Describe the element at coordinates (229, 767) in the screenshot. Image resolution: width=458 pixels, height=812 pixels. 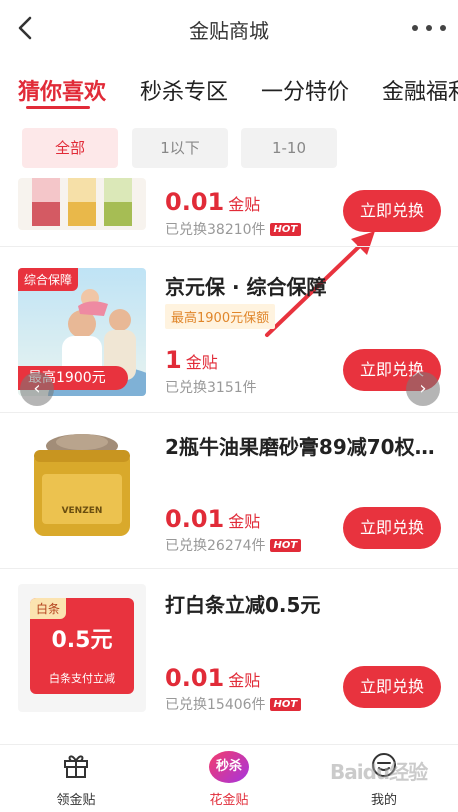
I see `flash-sale-icon: 秒杀` at that location.